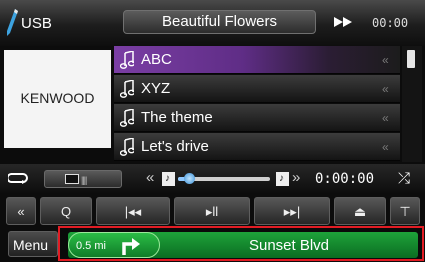  I want to click on fast-forward-icon, so click(343, 22).